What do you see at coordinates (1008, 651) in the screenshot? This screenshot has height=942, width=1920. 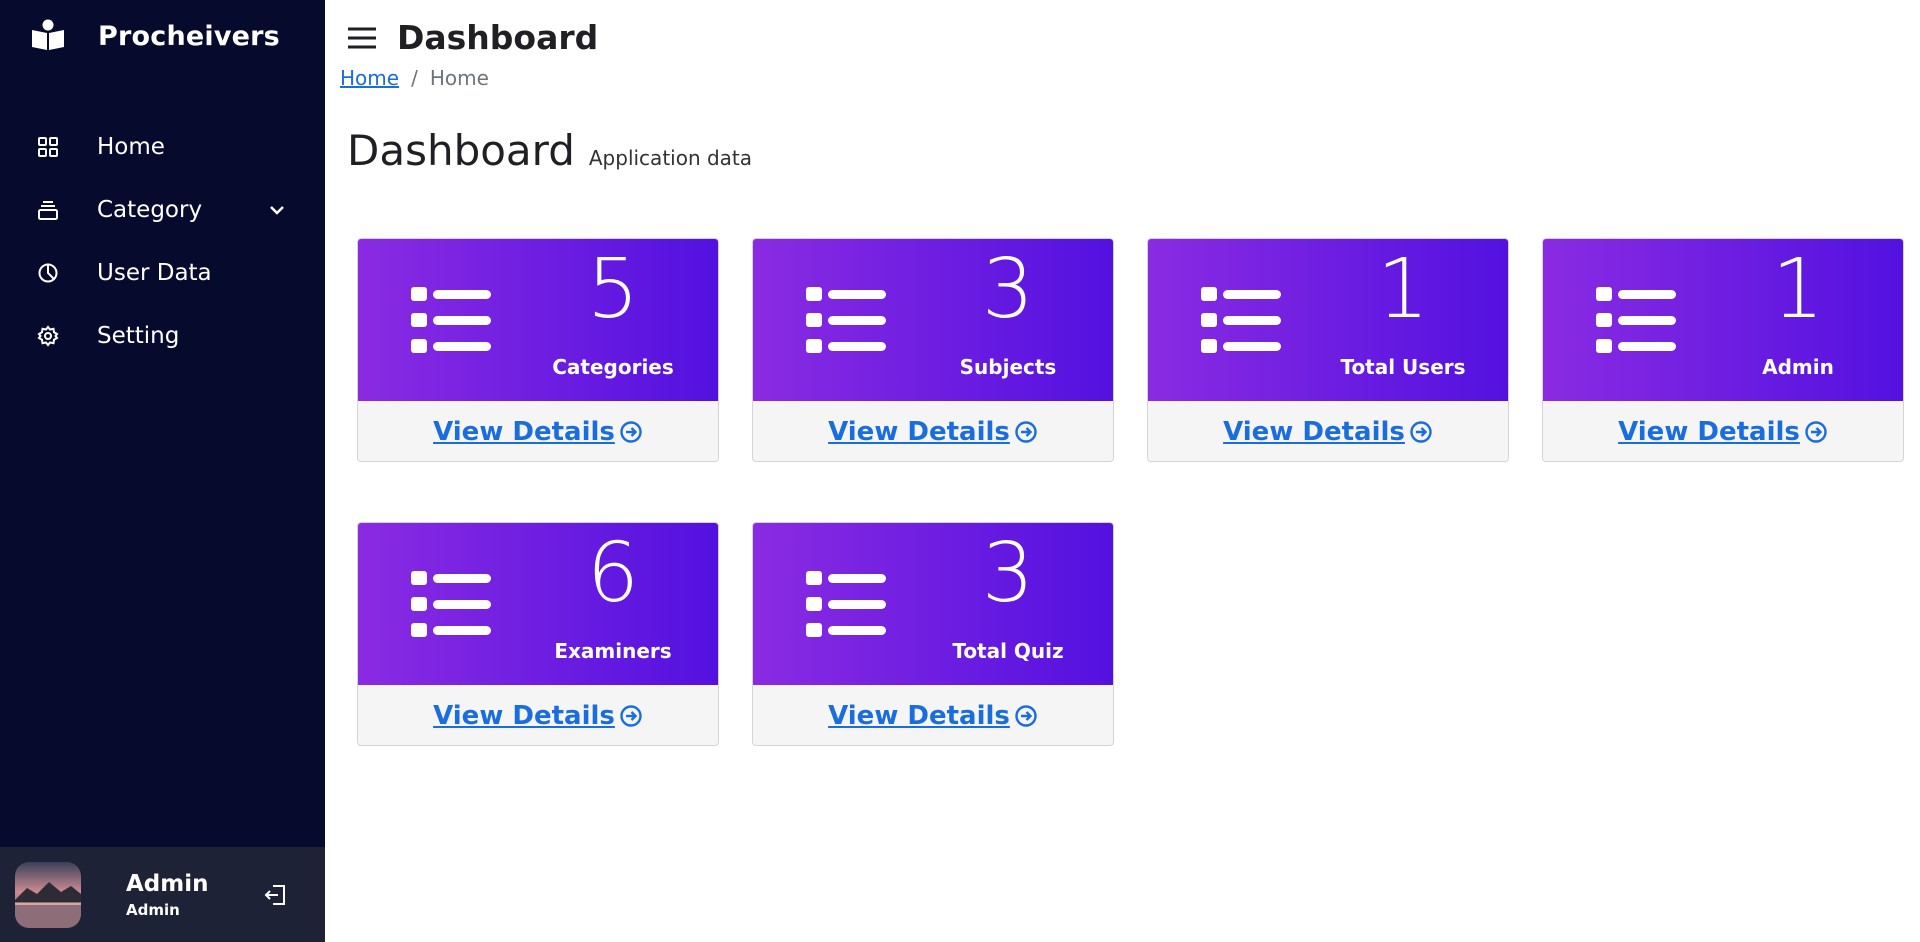 I see `stat-label: Total Quiz` at bounding box center [1008, 651].